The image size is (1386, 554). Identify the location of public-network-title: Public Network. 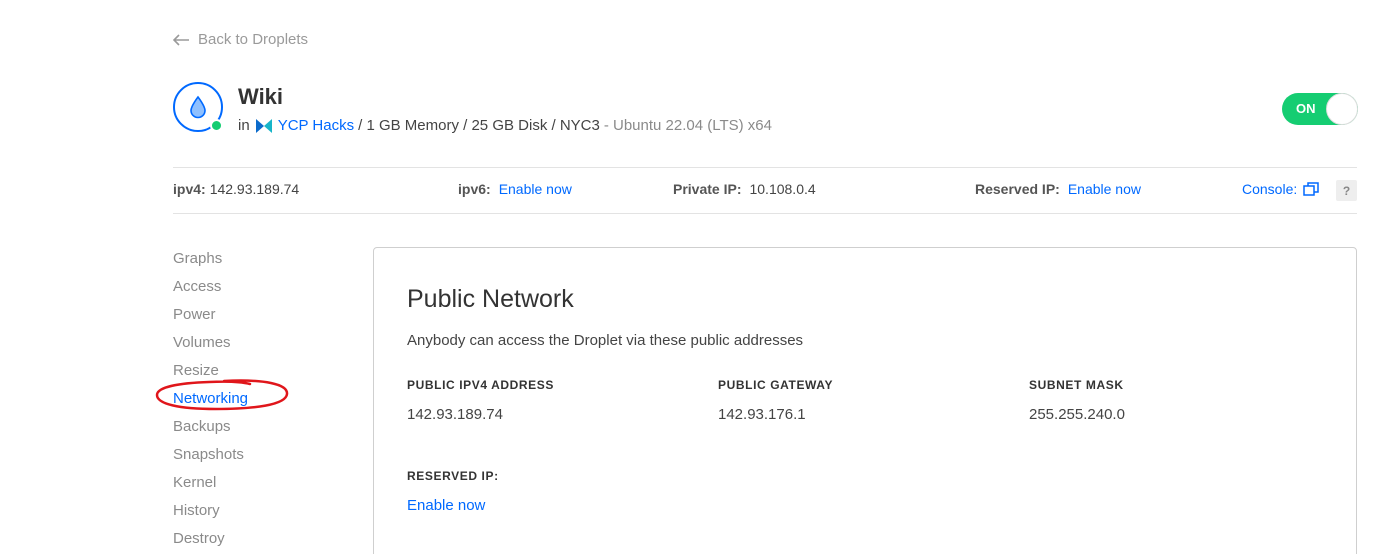
(490, 299).